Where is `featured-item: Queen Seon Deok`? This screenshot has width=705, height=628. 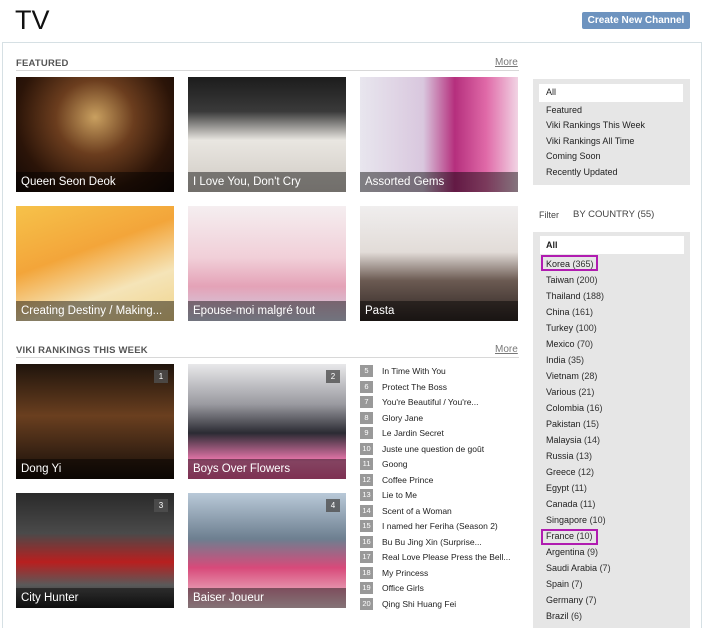
featured-item: Queen Seon Deok is located at coordinates (95, 134).